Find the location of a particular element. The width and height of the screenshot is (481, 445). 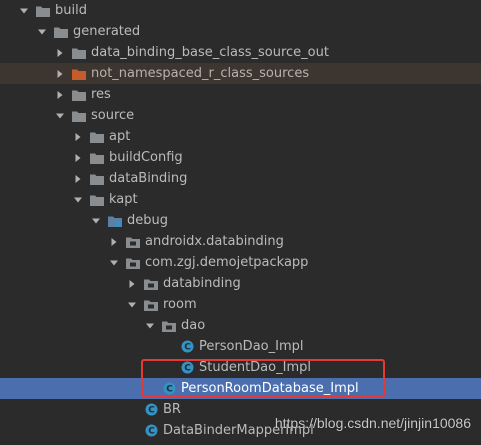

tree-row-label: debug is located at coordinates (147, 220).